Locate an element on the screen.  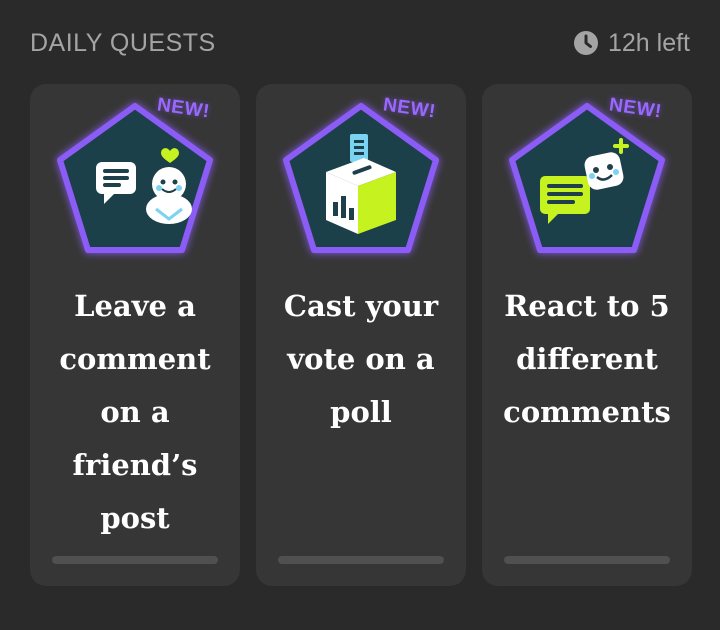
clock-icon is located at coordinates (585, 43).